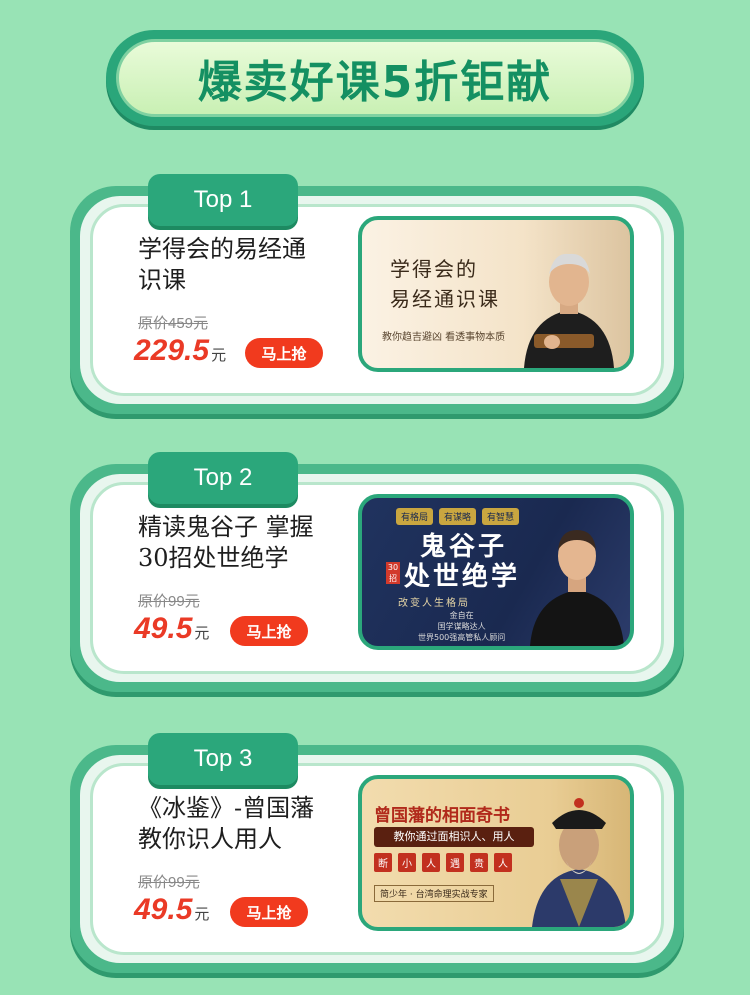  I want to click on rank-tab: Top 2, so click(223, 478).